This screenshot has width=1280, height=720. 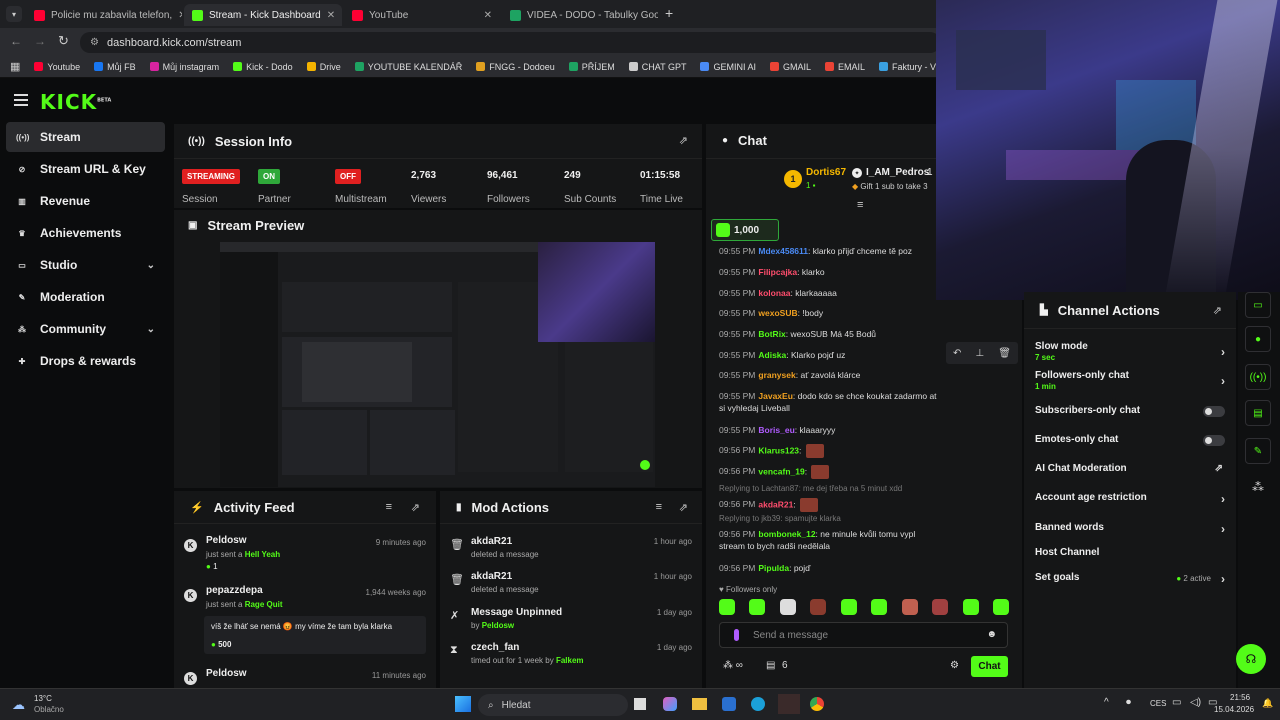 I want to click on chat-message: 09:56 PM Klarus123:, so click(x=829, y=451).